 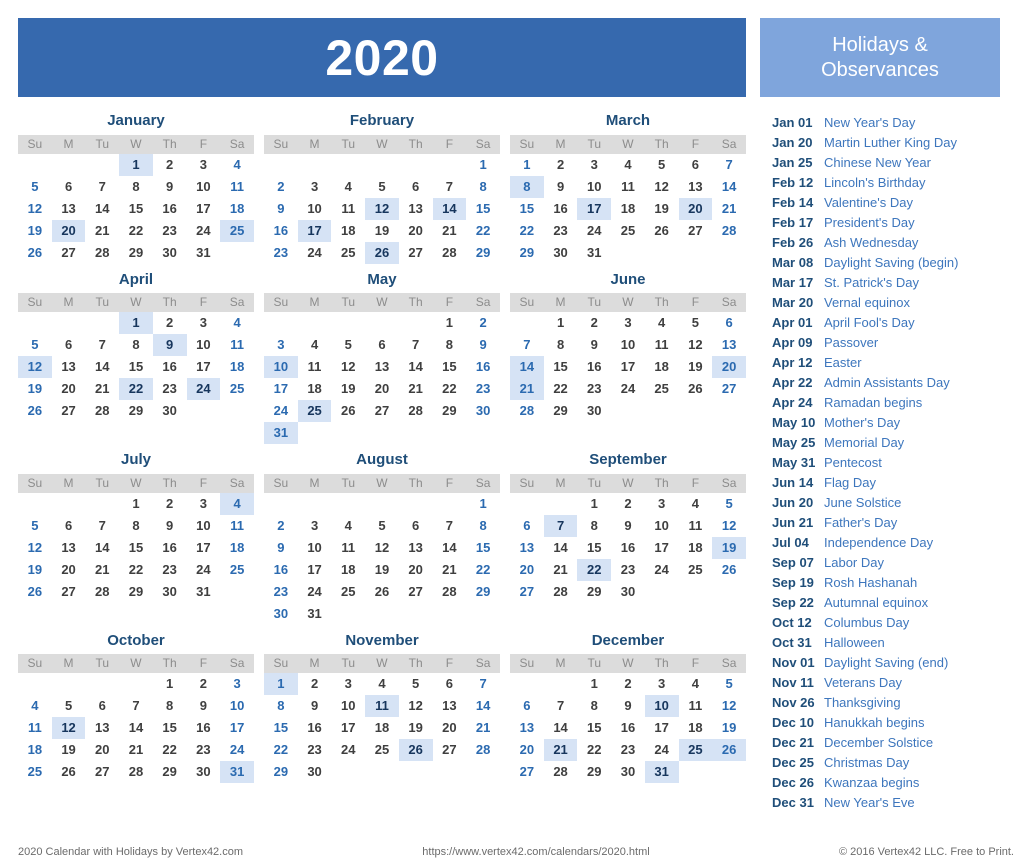 What do you see at coordinates (102, 345) in the screenshot?
I see `day-cell: 7` at bounding box center [102, 345].